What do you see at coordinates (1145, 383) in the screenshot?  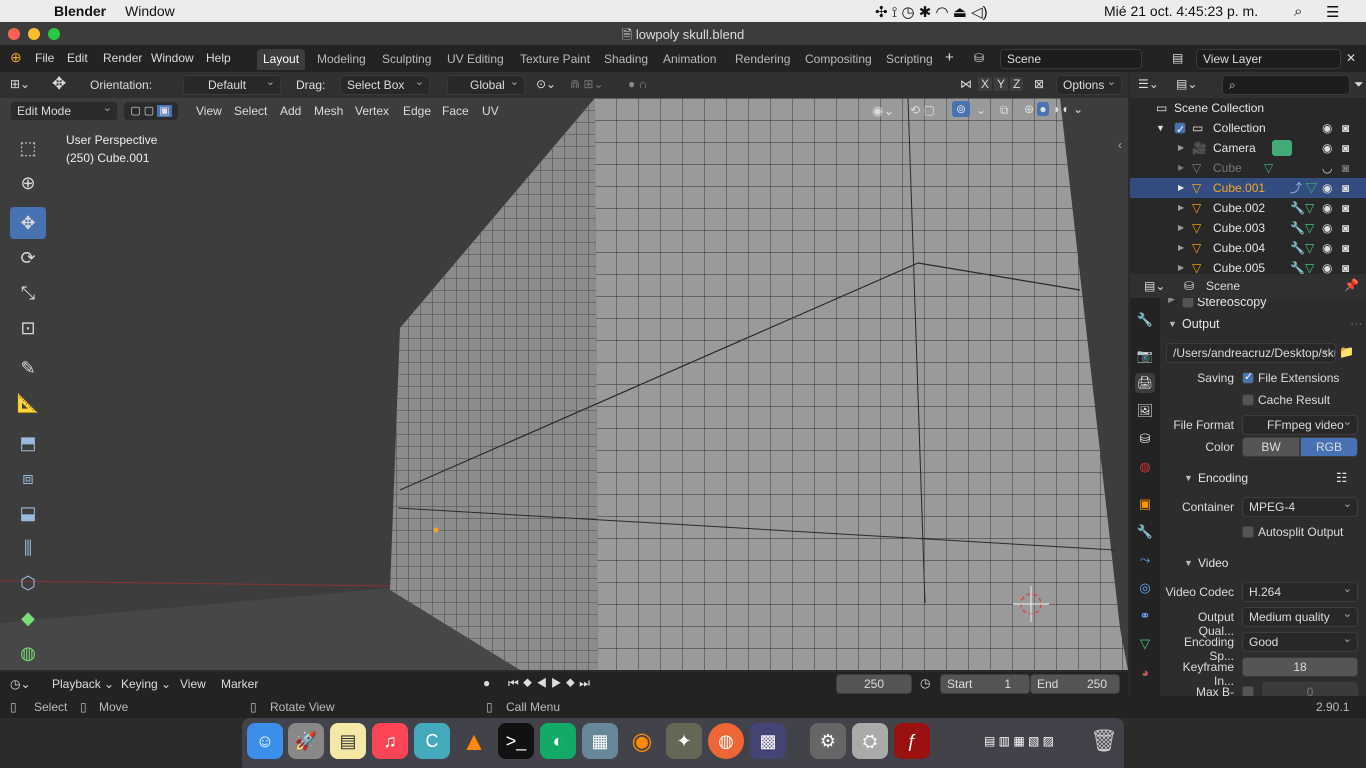 I see `output-tab-icon: 🖨` at bounding box center [1145, 383].